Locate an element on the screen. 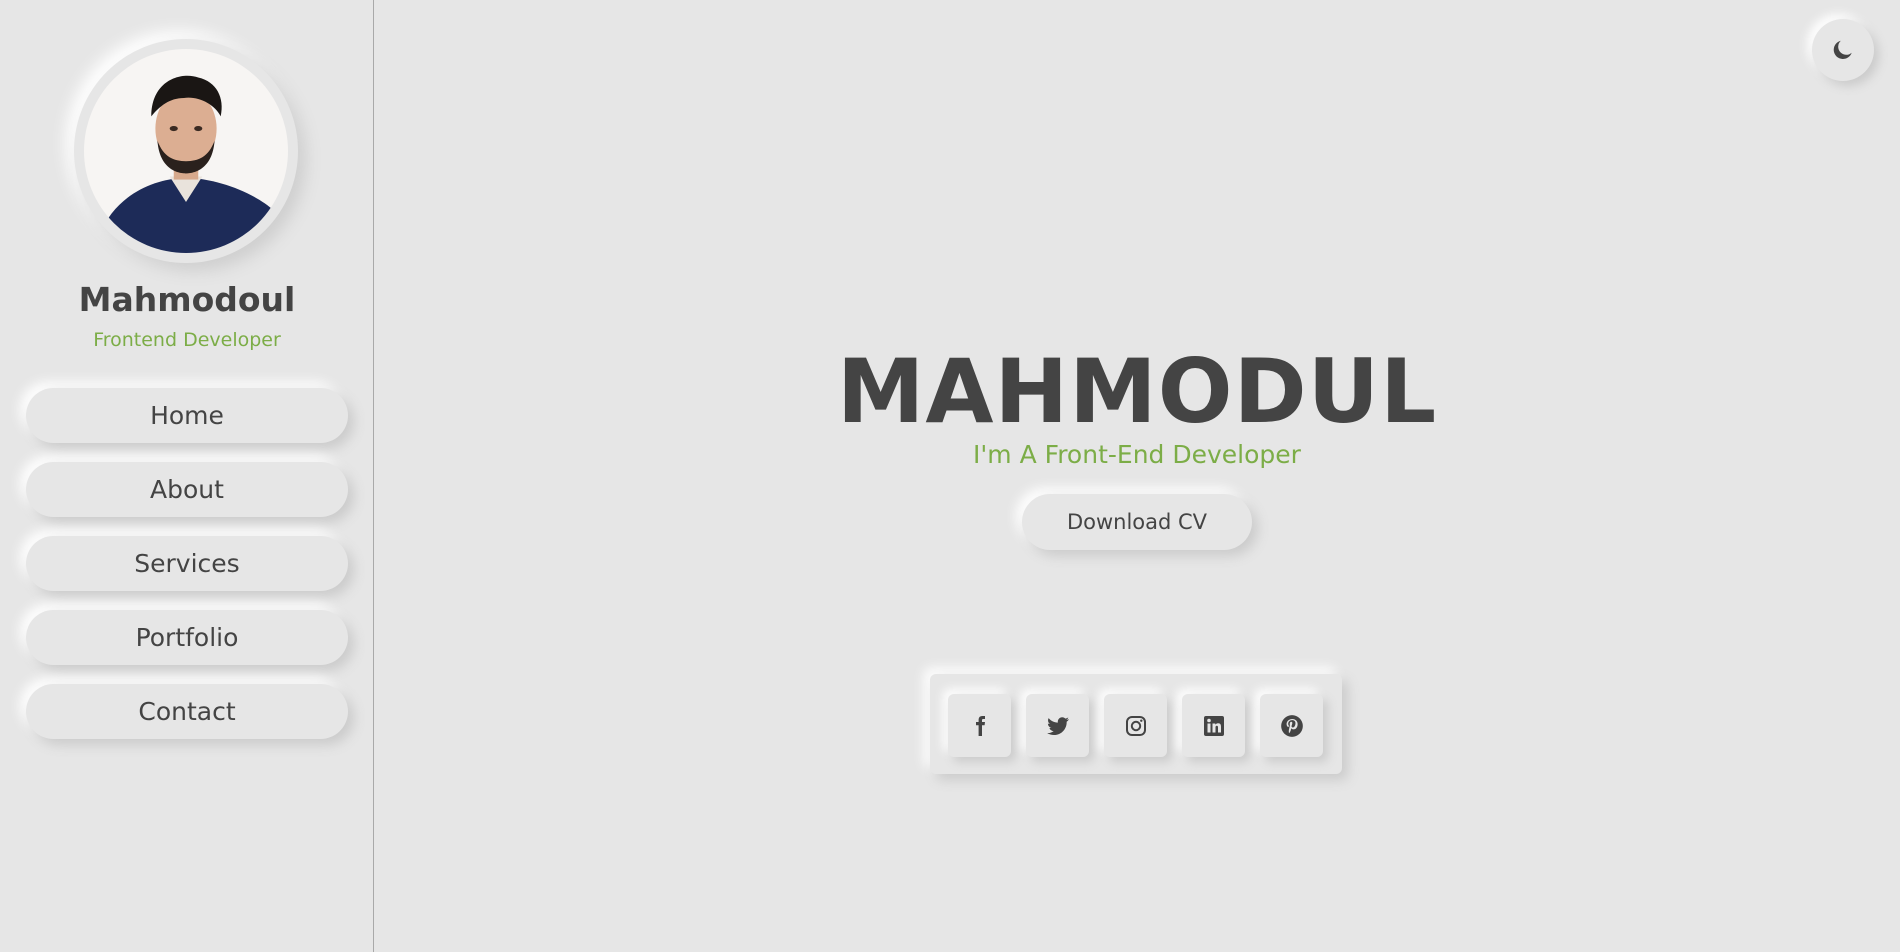  twitter-icon is located at coordinates (1057, 725).